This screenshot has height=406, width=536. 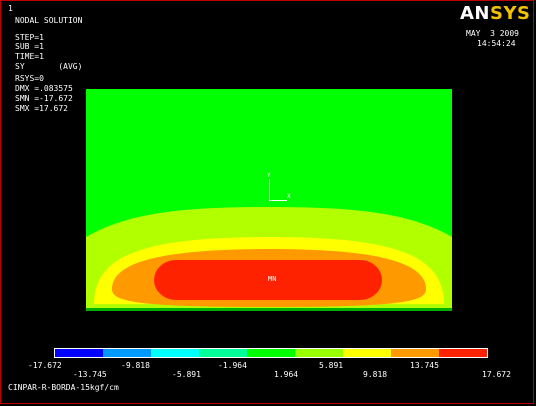 I want to click on tick-1: -17.672, so click(x=45, y=365).